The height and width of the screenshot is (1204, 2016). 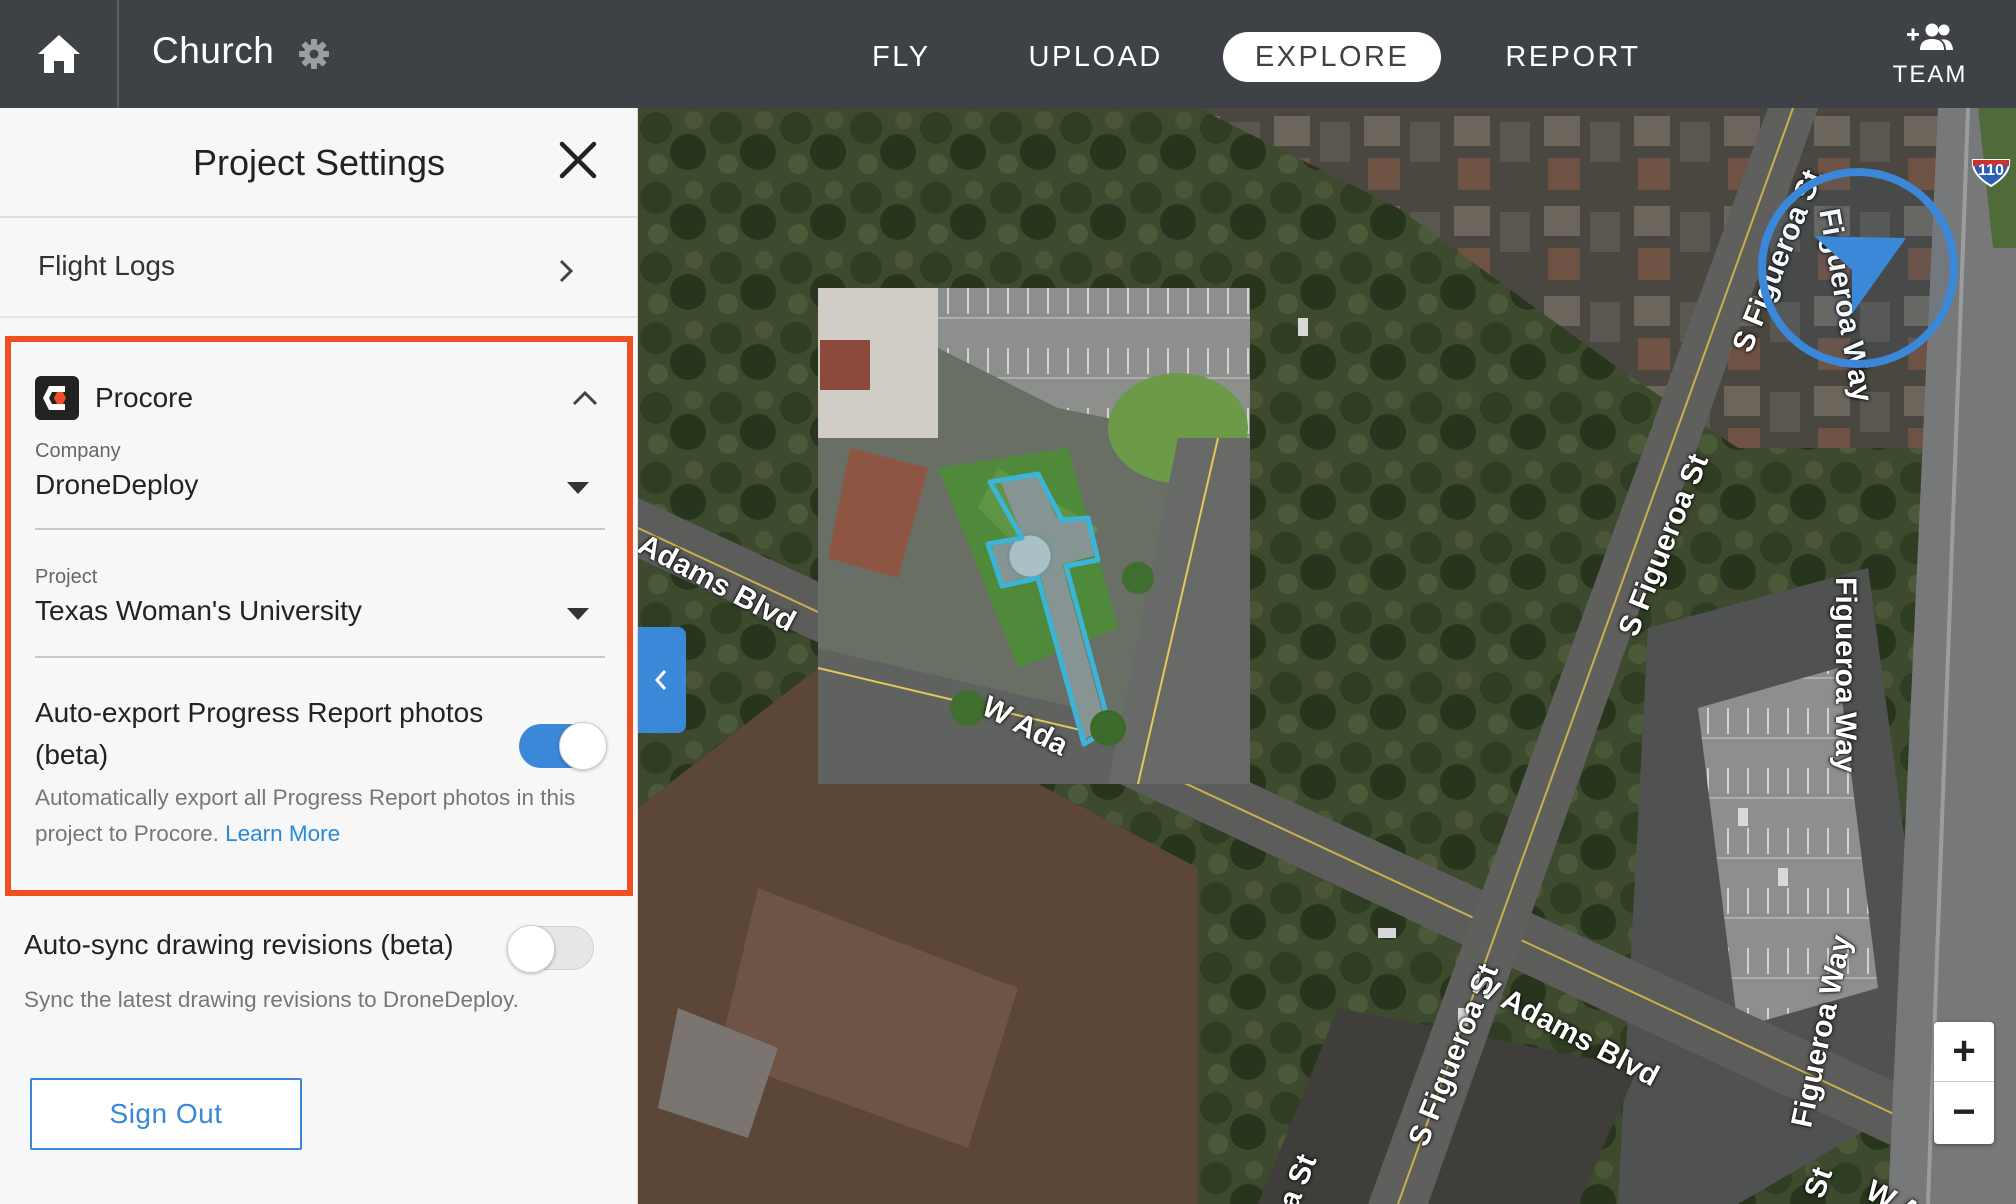 What do you see at coordinates (282, 833) in the screenshot?
I see `learn-more-link: Learn More` at bounding box center [282, 833].